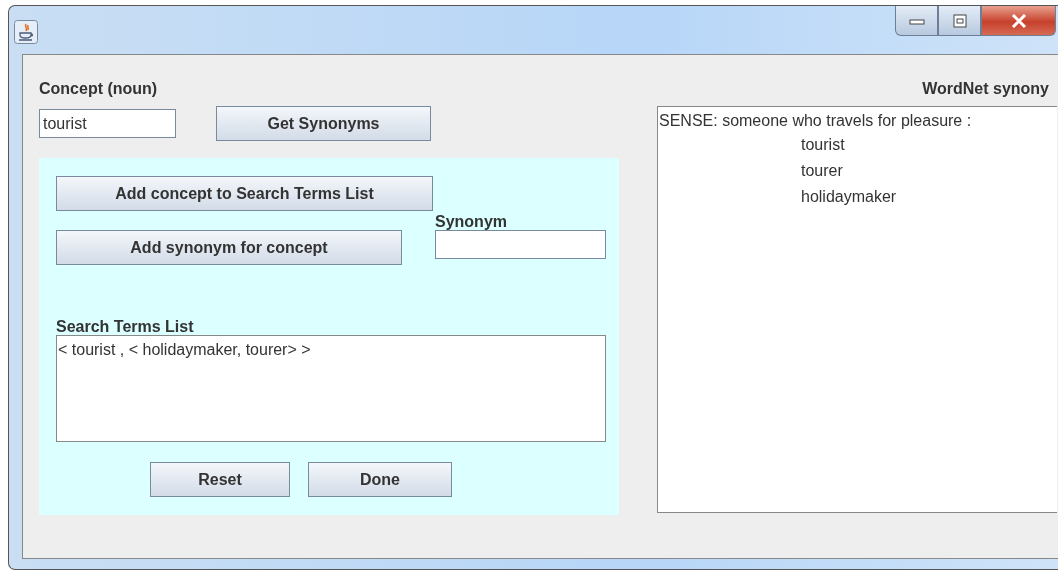  Describe the element at coordinates (244, 193) in the screenshot. I see `add-concept-button: Add concept to Search Terms List` at that location.